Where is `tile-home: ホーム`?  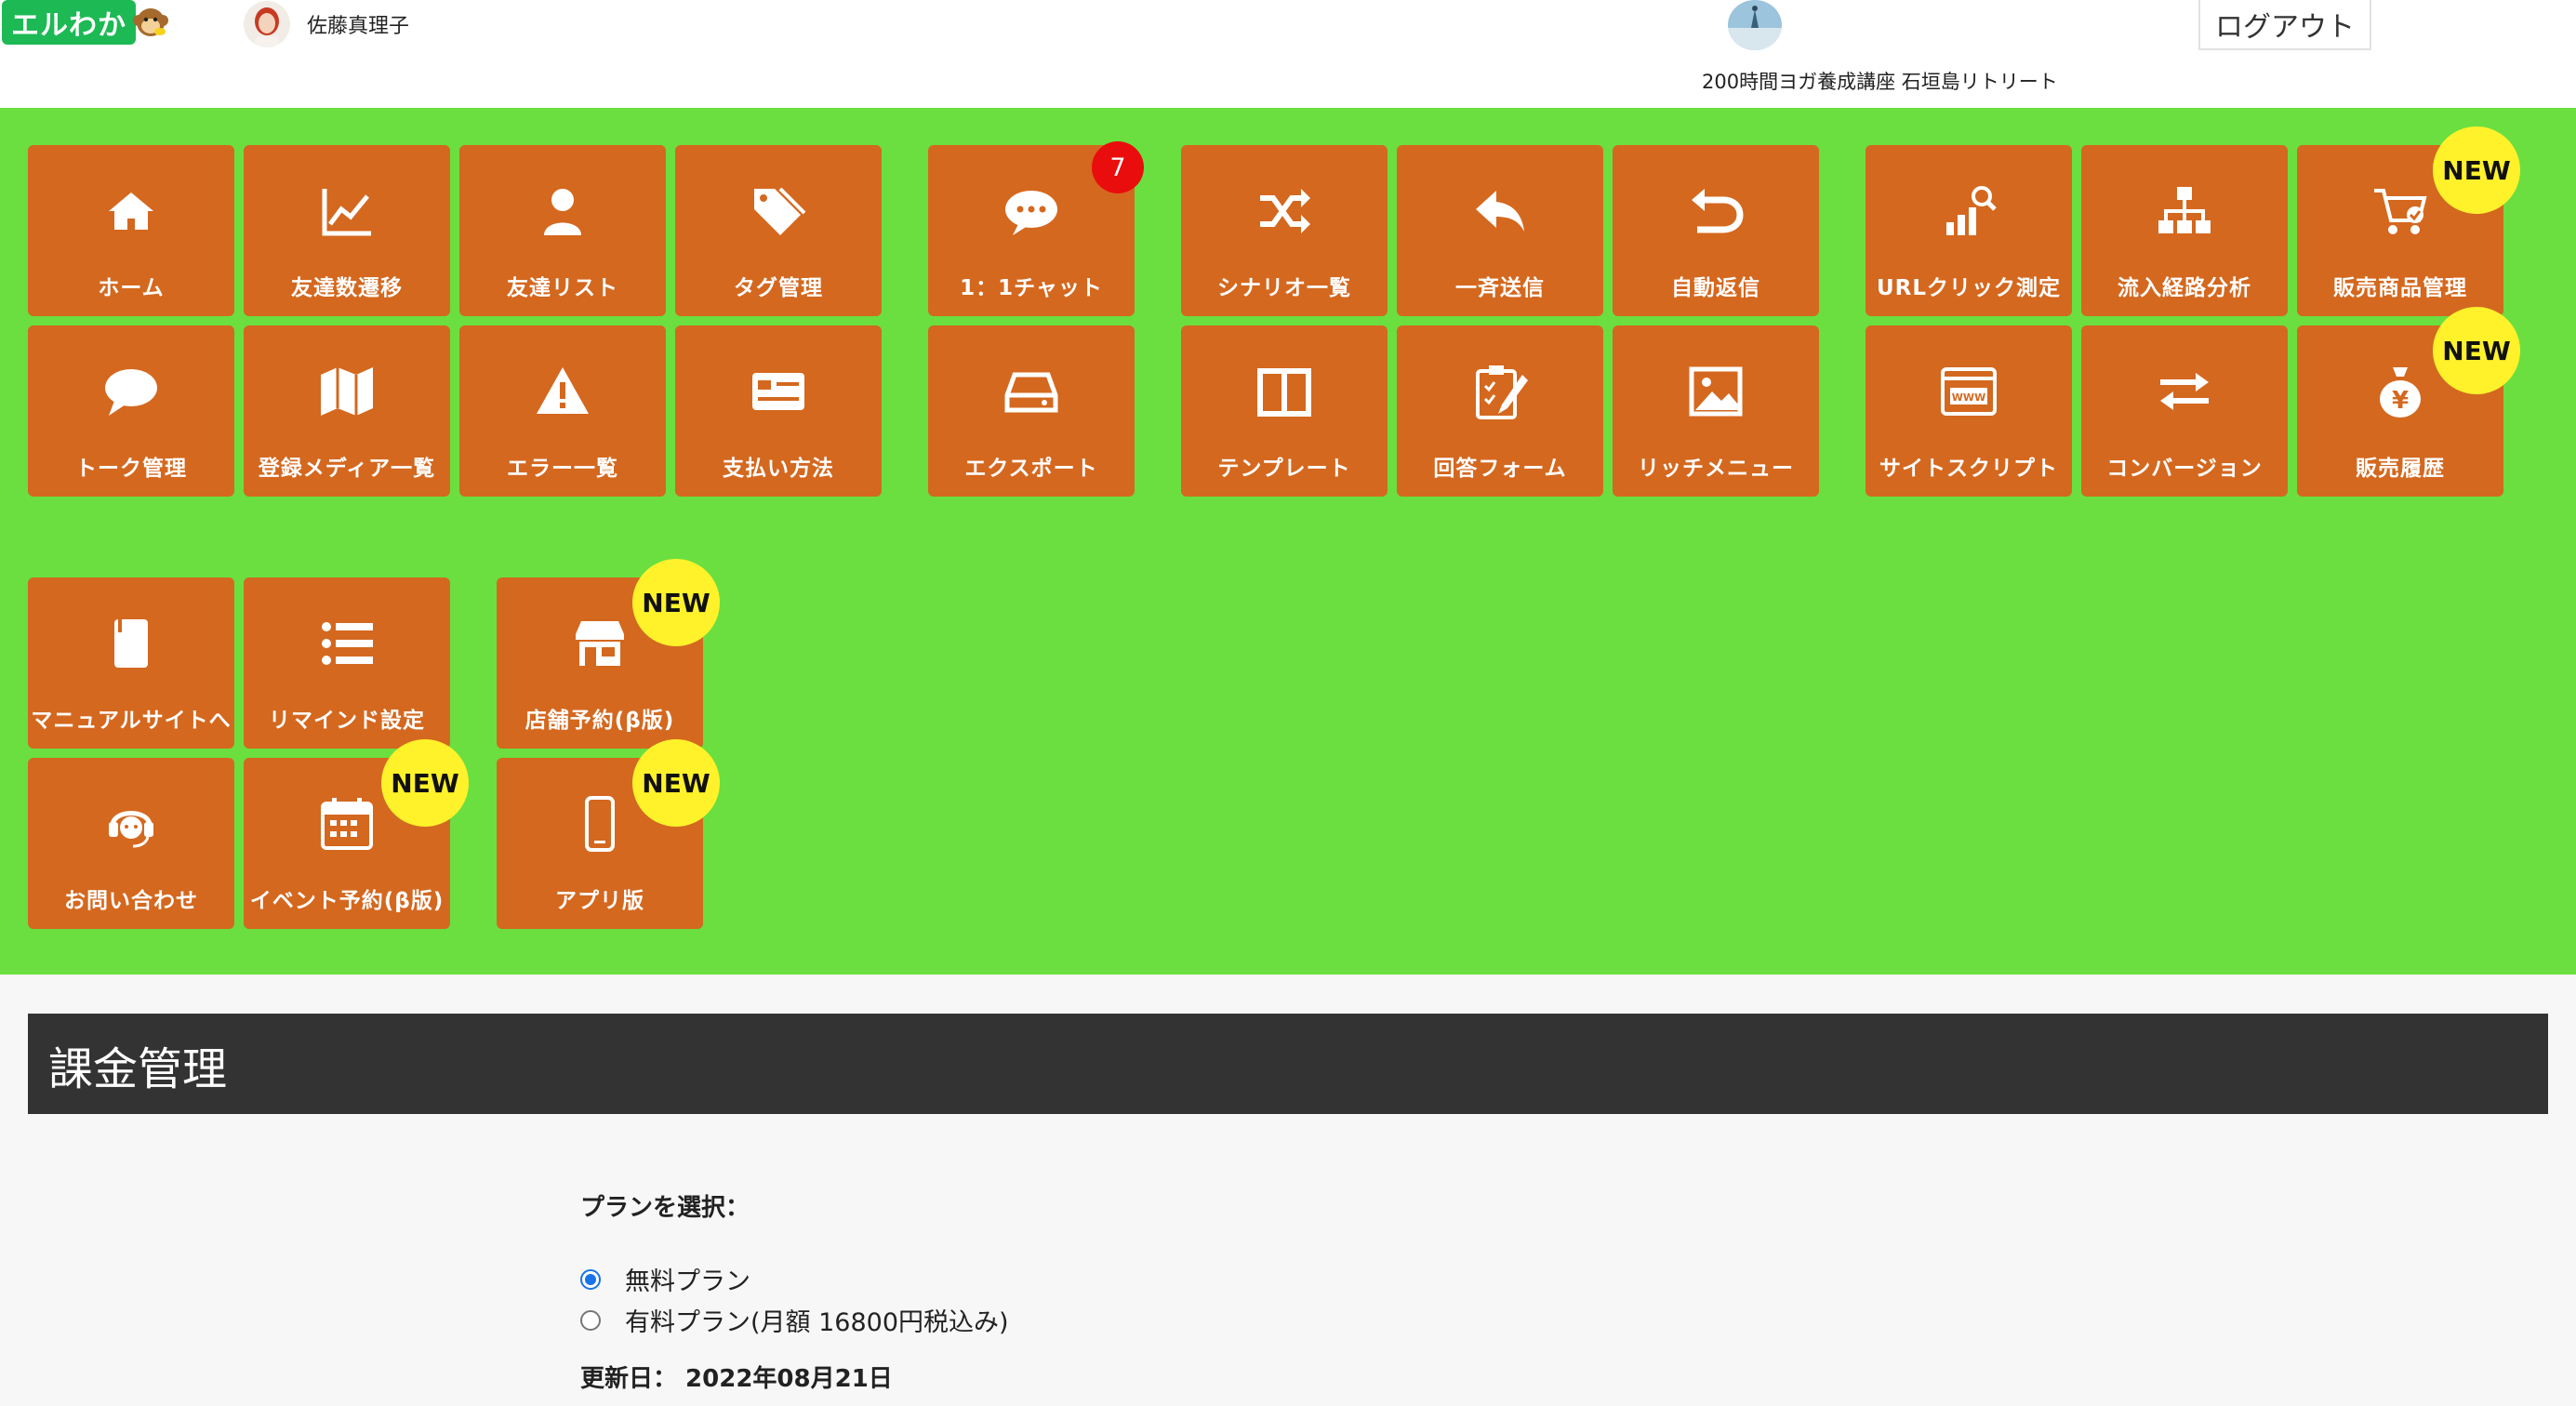
tile-home: ホーム is located at coordinates (131, 231).